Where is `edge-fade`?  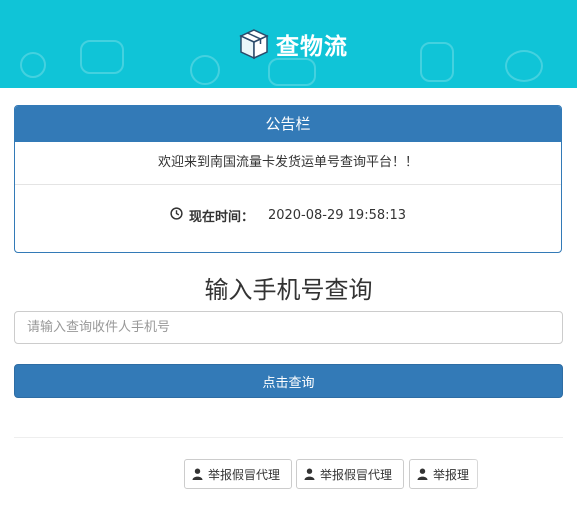 edge-fade is located at coordinates (522, 475).